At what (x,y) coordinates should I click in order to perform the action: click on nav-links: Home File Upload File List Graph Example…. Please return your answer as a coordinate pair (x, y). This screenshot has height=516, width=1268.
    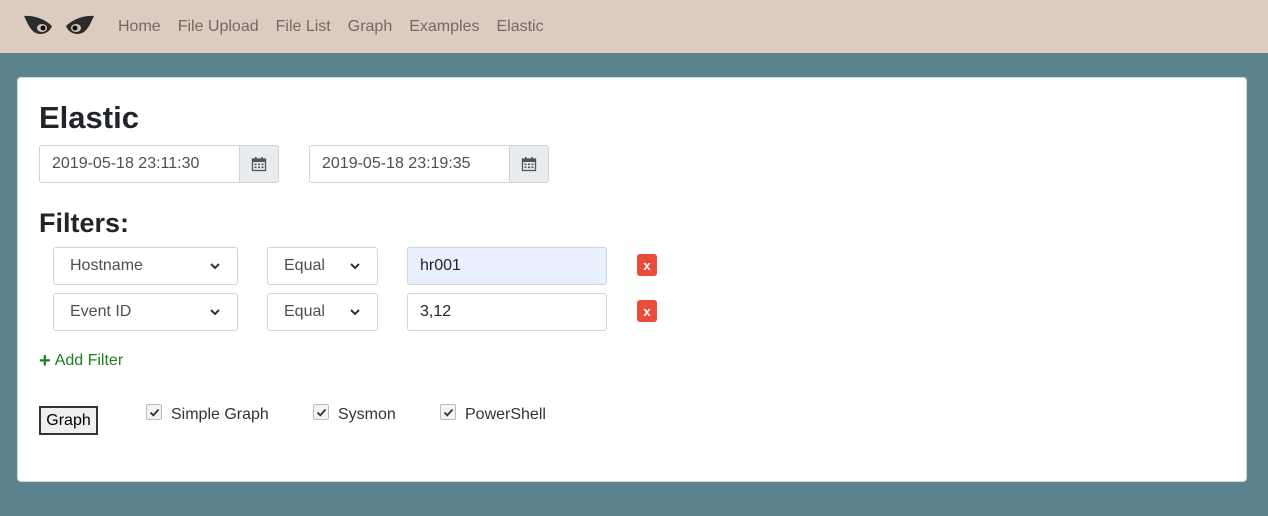
    Looking at the image, I should click on (339, 26).